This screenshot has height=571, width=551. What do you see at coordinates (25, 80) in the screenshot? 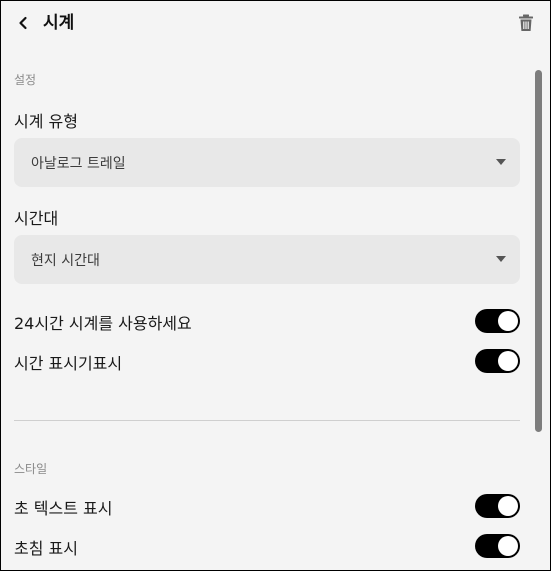
I see `settings-section-label: 설정` at bounding box center [25, 80].